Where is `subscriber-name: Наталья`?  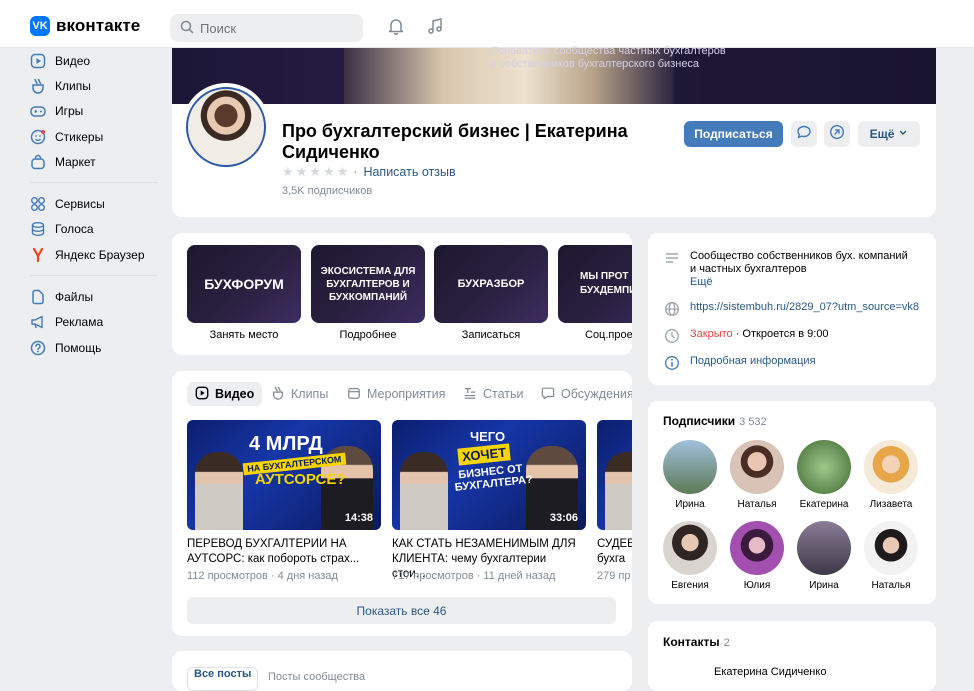 subscriber-name: Наталья is located at coordinates (757, 504).